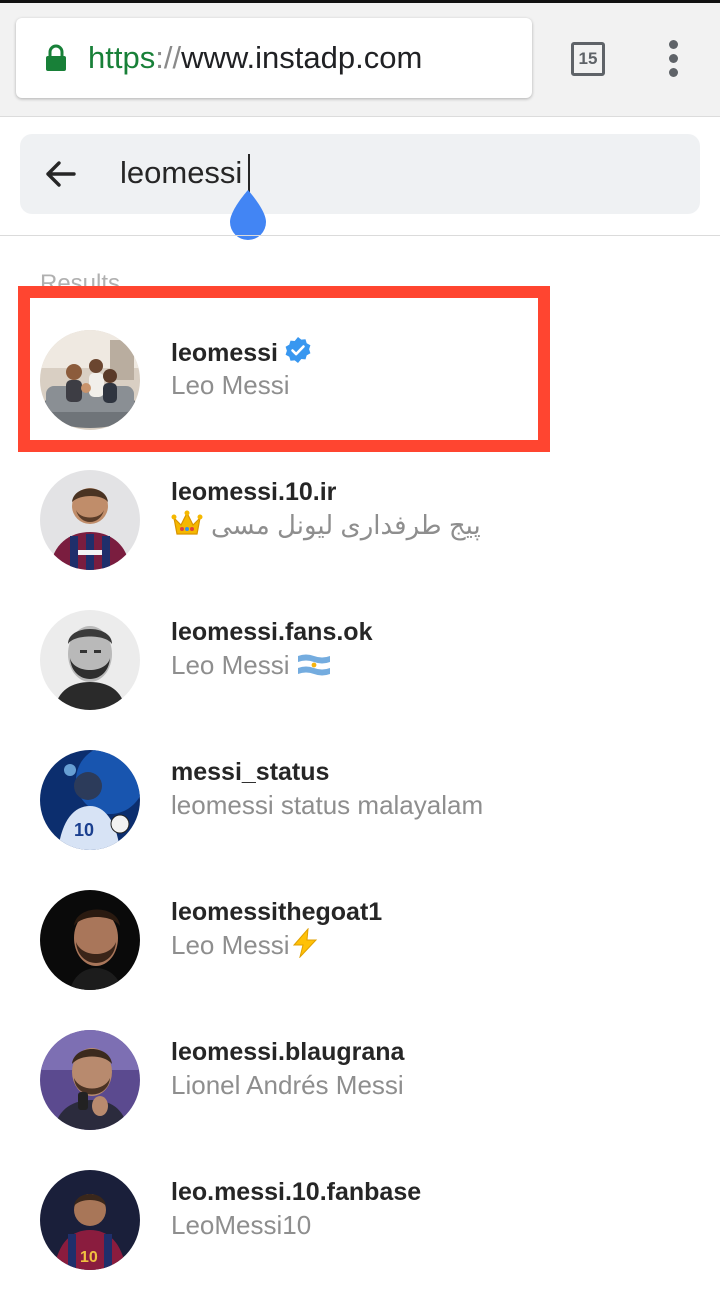 The image size is (720, 1290). I want to click on username: leomessi.blaugrana, so click(288, 1052).